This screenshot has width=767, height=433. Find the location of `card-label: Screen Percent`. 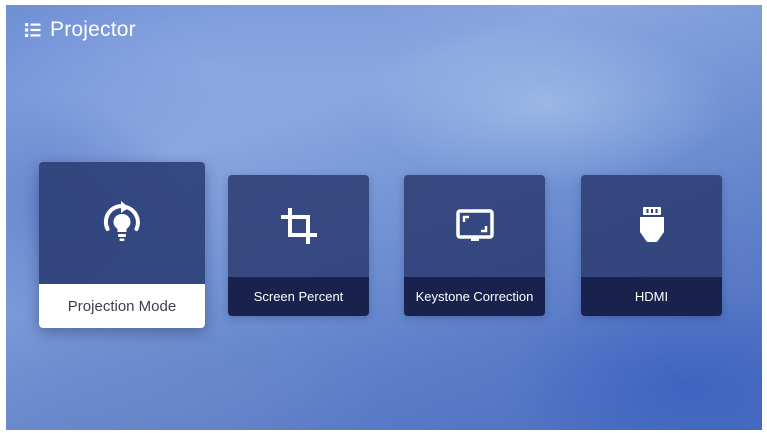

card-label: Screen Percent is located at coordinates (298, 296).